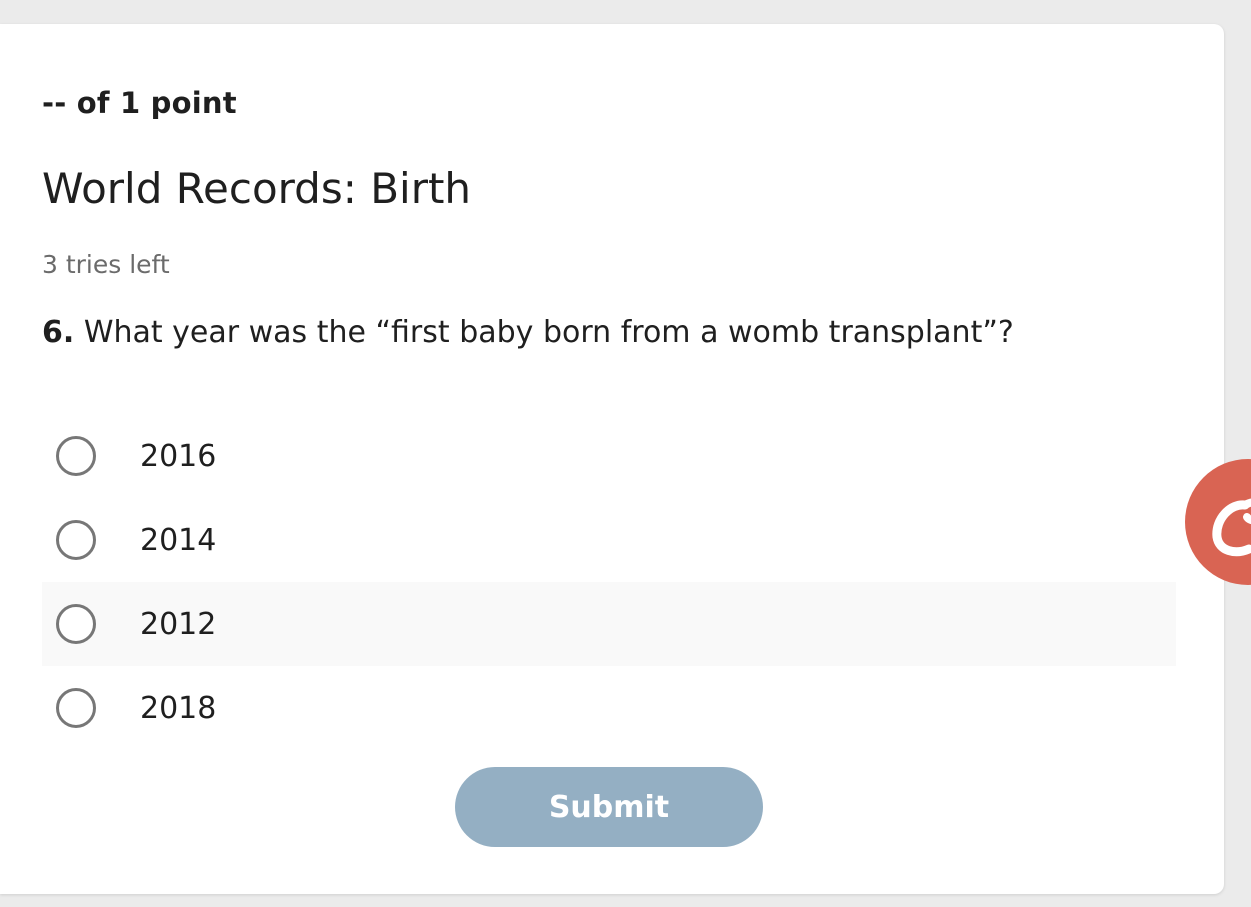 Image resolution: width=1251 pixels, height=907 pixels. What do you see at coordinates (609, 540) in the screenshot?
I see `answer-option-2014: 2014` at bounding box center [609, 540].